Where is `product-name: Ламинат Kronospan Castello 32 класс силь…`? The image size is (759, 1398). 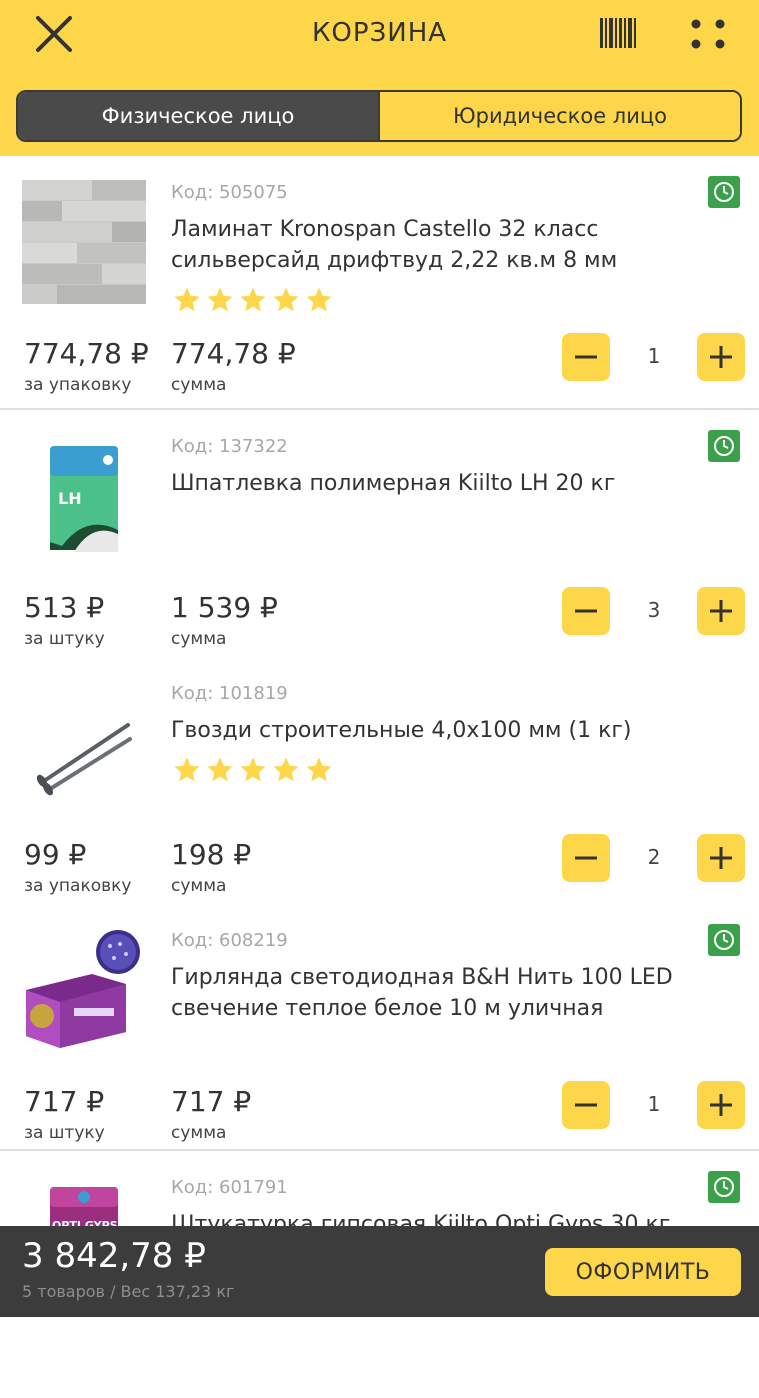 product-name: Ламинат Kronospan Castello 32 класс силь… is located at coordinates (436, 245).